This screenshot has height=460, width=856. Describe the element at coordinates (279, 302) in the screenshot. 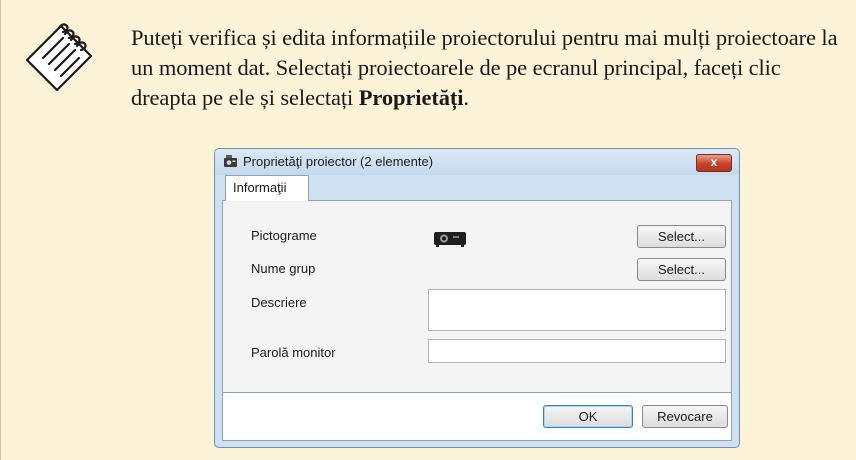

I see `description-label: Descriere` at that location.